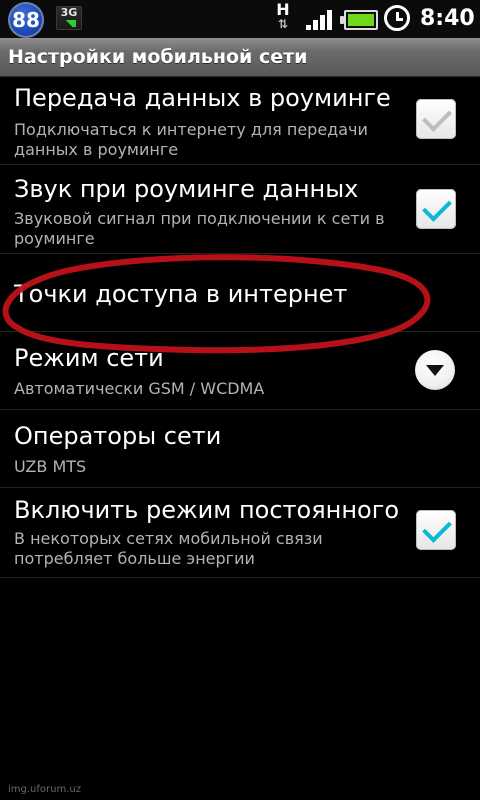 This screenshot has height=800, width=480. Describe the element at coordinates (283, 9) in the screenshot. I see `network-type-label: H` at that location.